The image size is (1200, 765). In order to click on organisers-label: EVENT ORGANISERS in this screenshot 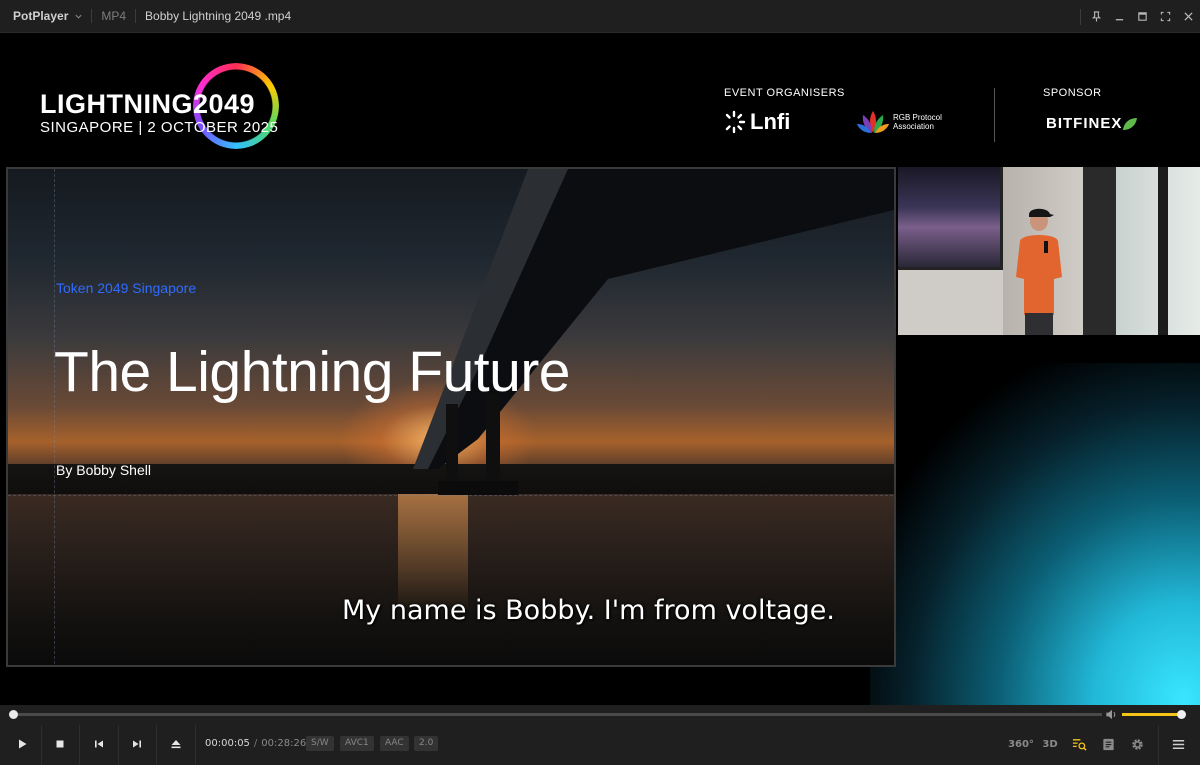, I will do `click(784, 93)`.